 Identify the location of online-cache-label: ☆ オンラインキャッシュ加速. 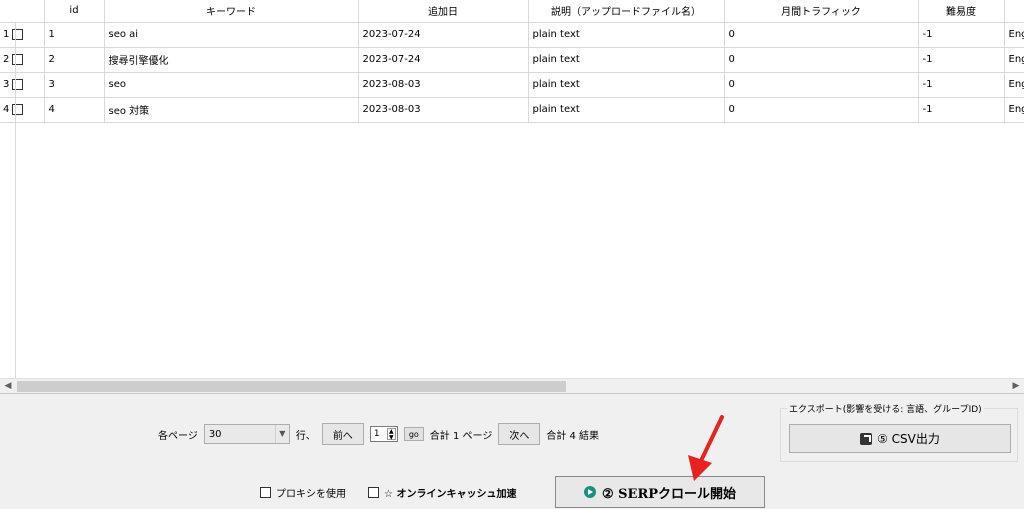
(450, 494).